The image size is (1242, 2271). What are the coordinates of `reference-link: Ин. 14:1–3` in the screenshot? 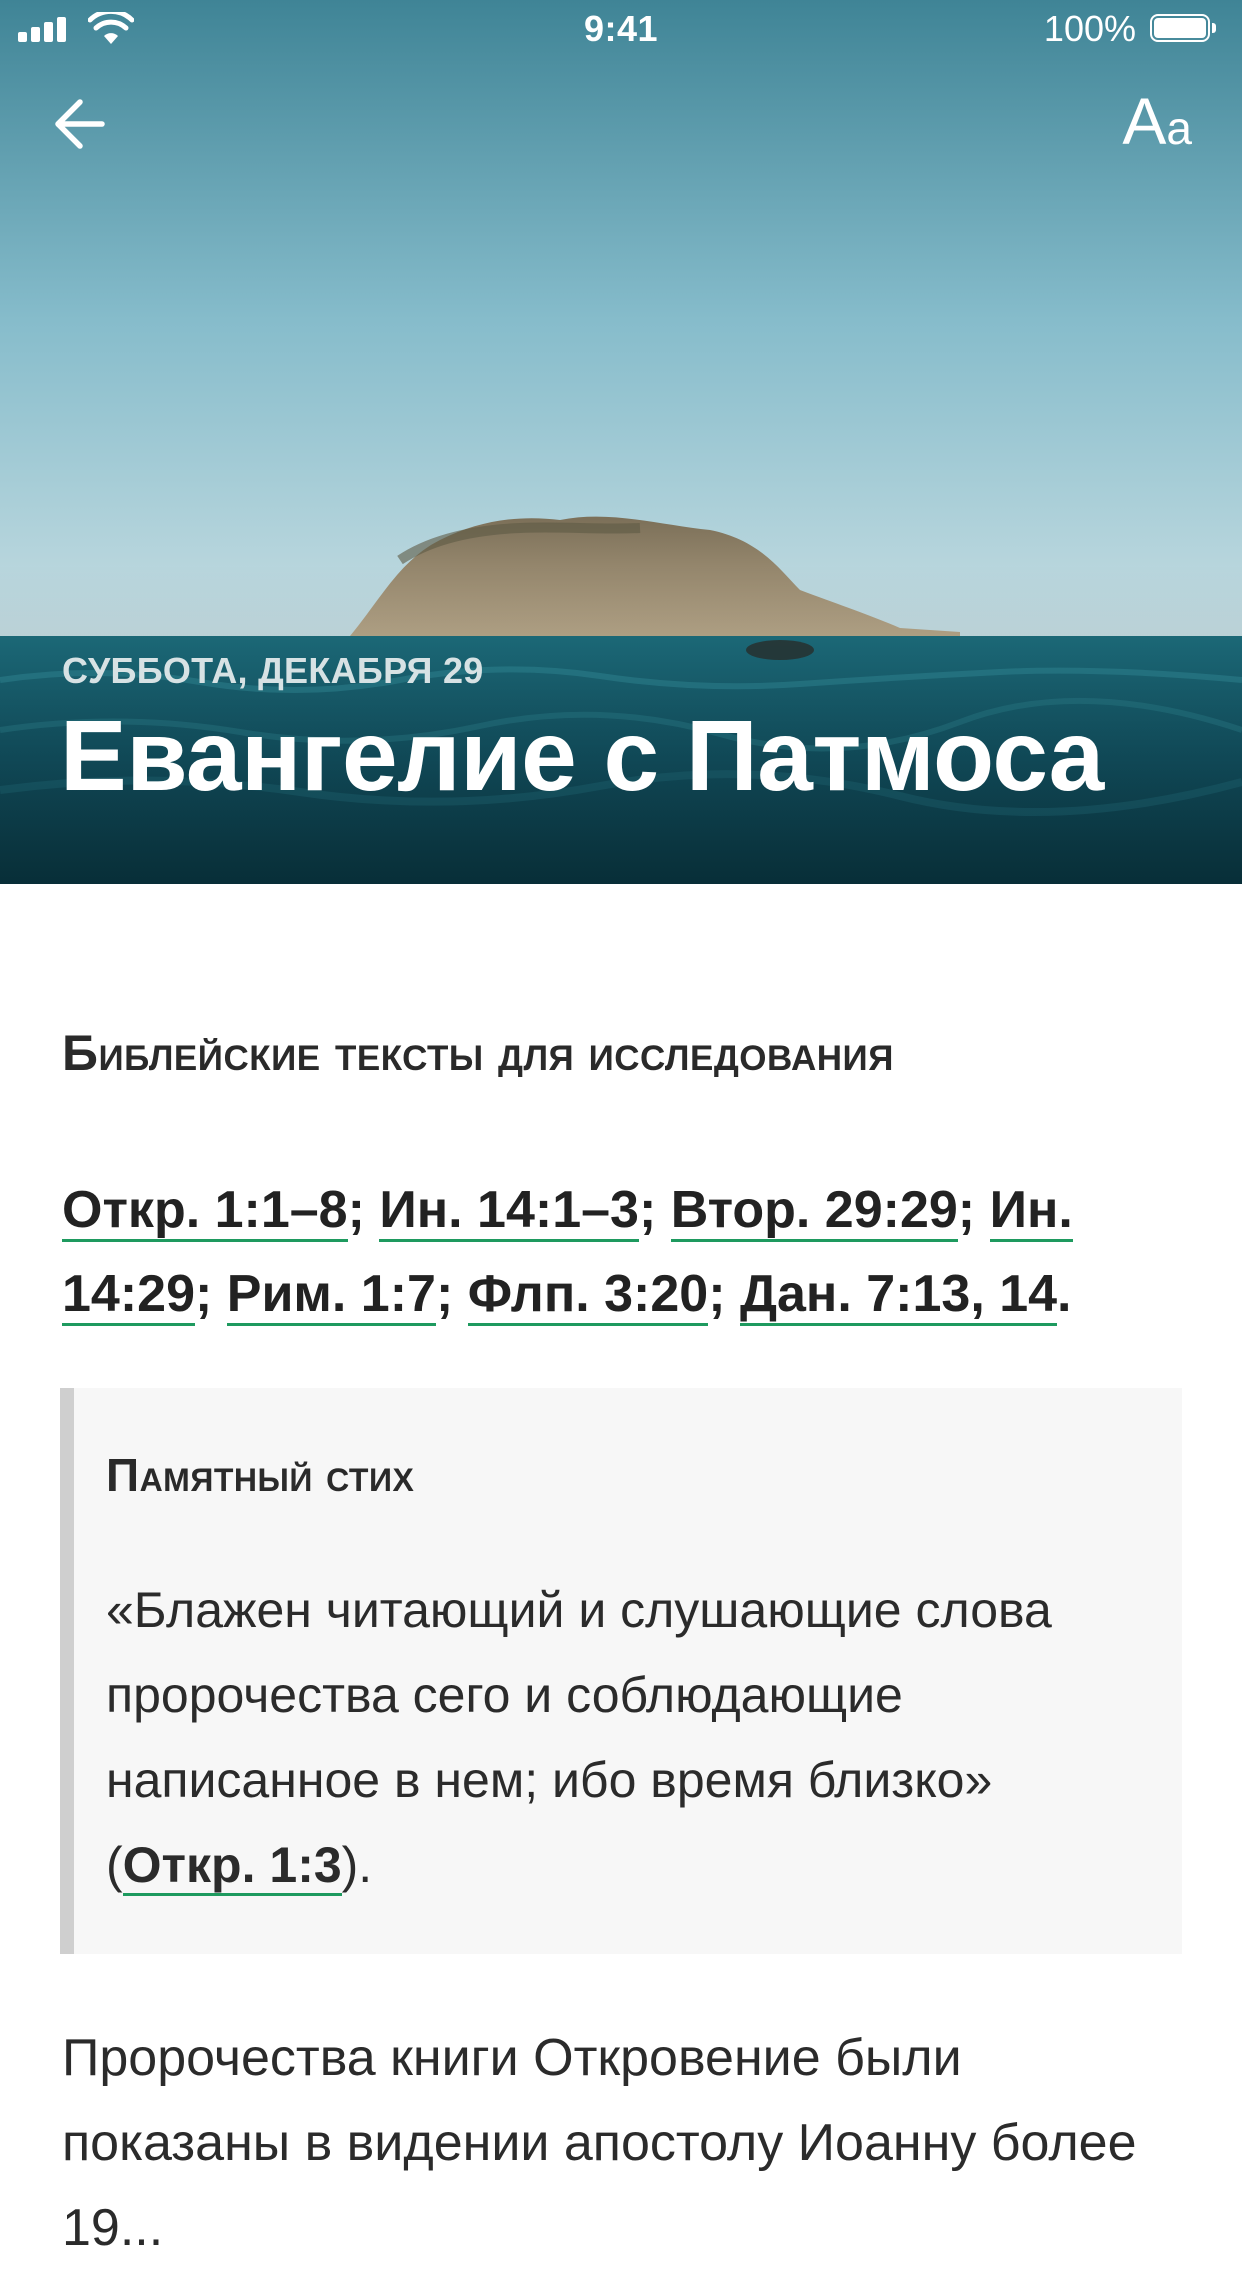 It's located at (509, 1211).